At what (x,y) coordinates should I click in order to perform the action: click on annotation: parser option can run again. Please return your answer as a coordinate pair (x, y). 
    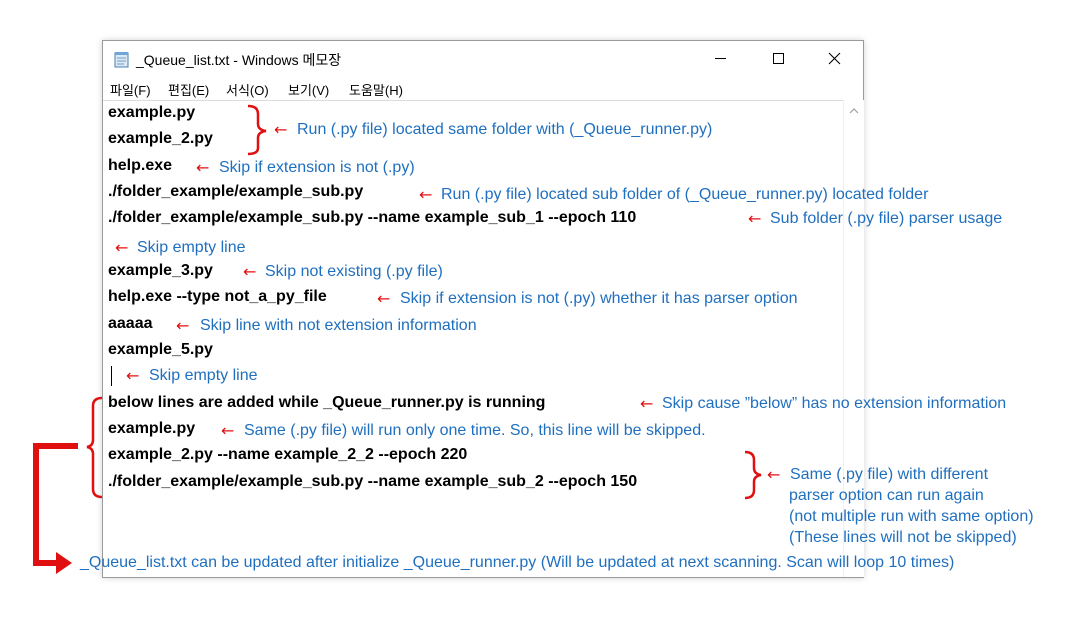
    Looking at the image, I should click on (886, 495).